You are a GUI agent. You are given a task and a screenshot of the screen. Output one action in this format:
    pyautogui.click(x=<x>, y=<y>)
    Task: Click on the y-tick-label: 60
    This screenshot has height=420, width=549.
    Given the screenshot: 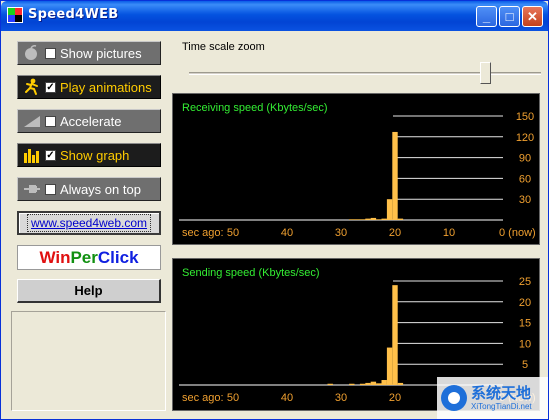 What is the action you would take?
    pyautogui.click(x=525, y=179)
    